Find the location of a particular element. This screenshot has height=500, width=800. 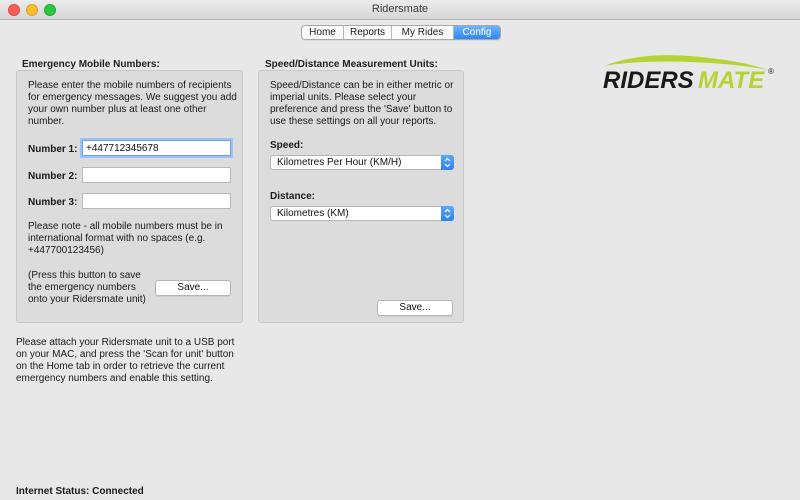

number2-field is located at coordinates (156, 175).